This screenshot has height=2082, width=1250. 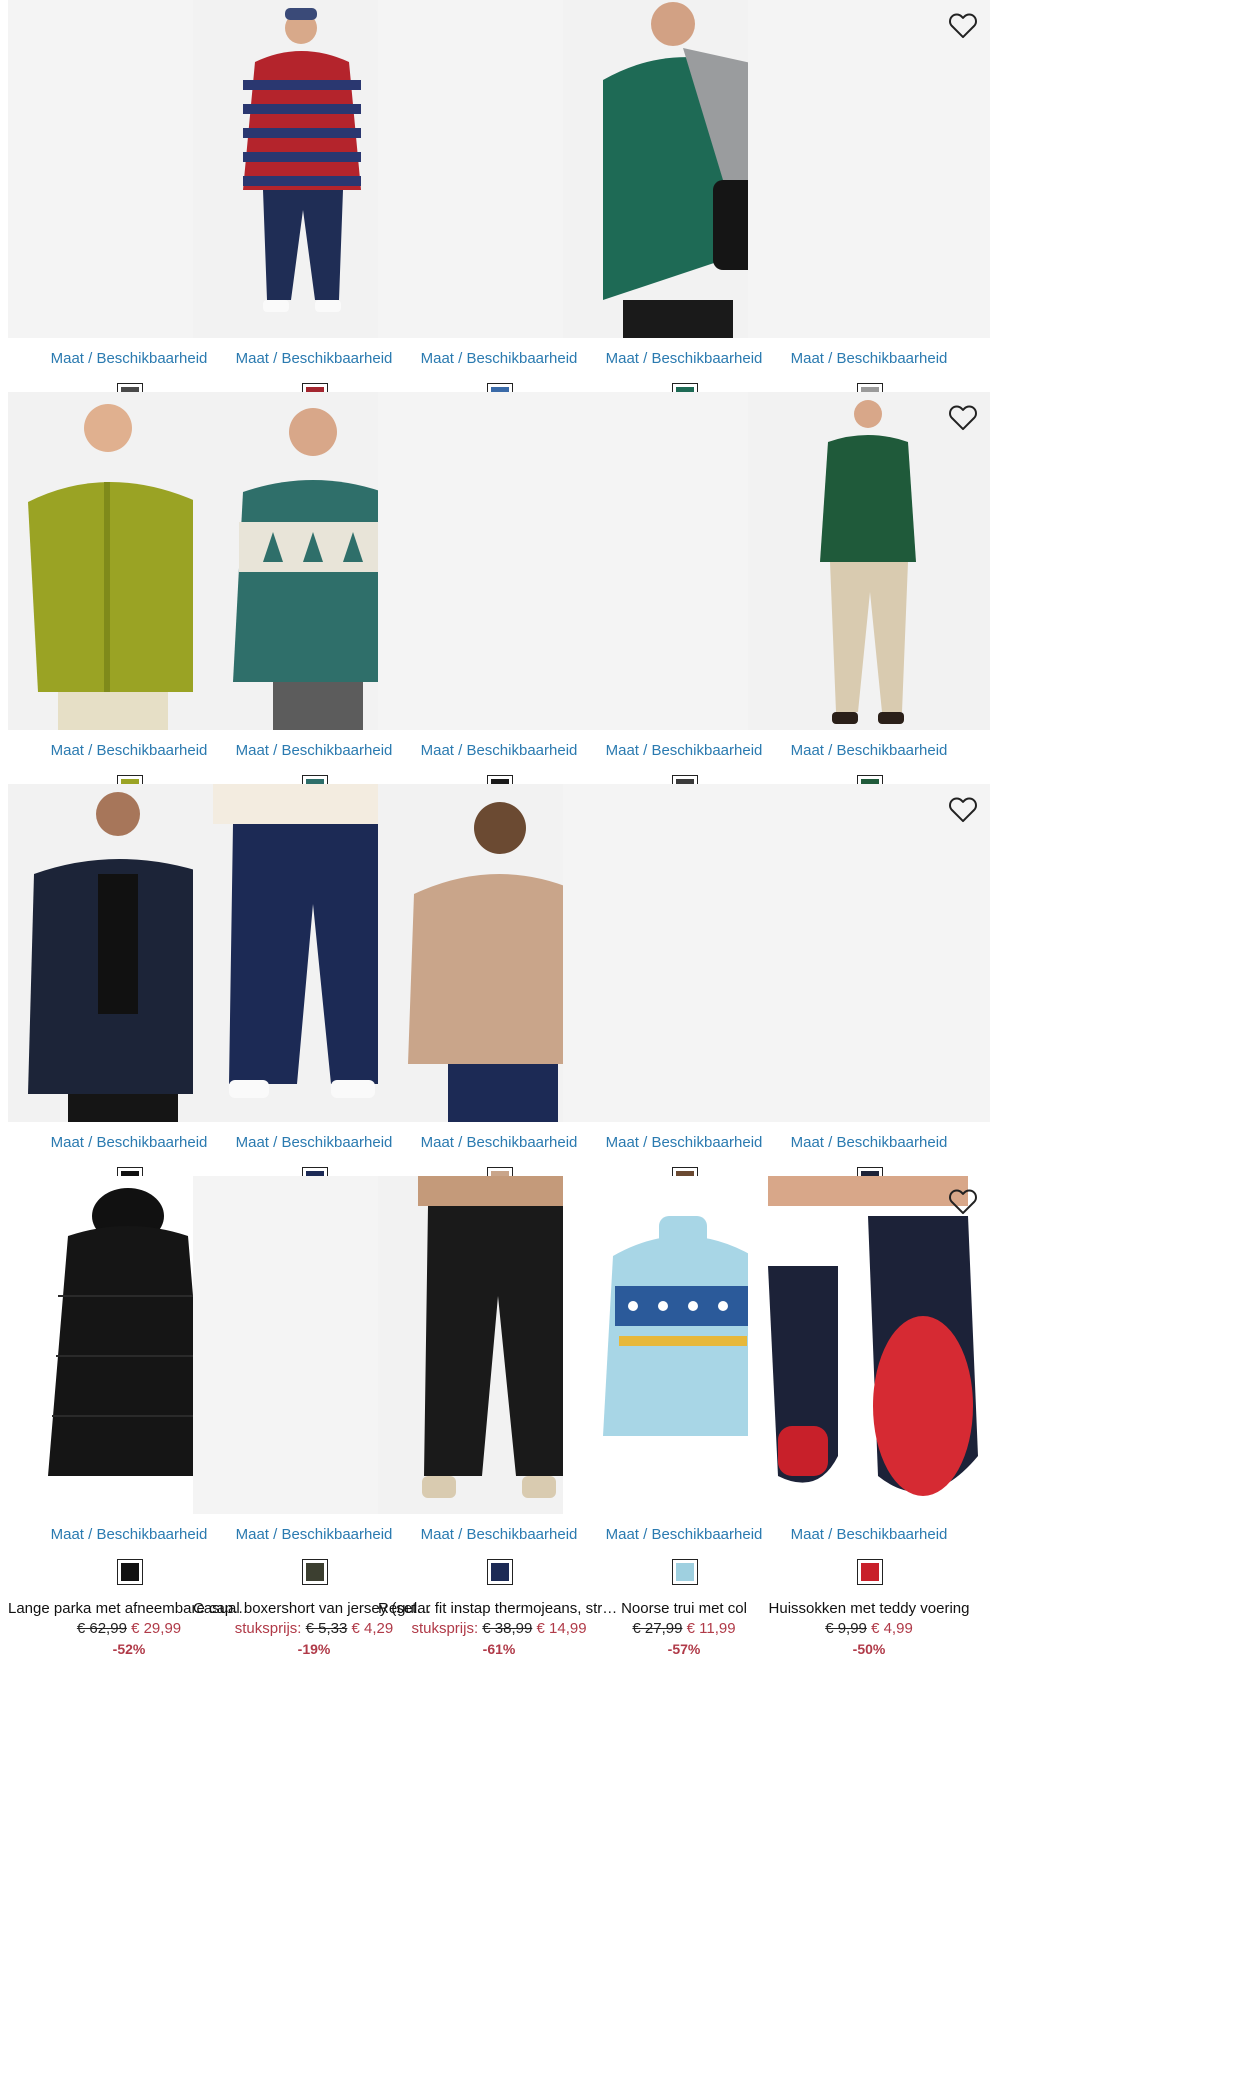 What do you see at coordinates (869, 1649) in the screenshot?
I see `discount-badge: -50%` at bounding box center [869, 1649].